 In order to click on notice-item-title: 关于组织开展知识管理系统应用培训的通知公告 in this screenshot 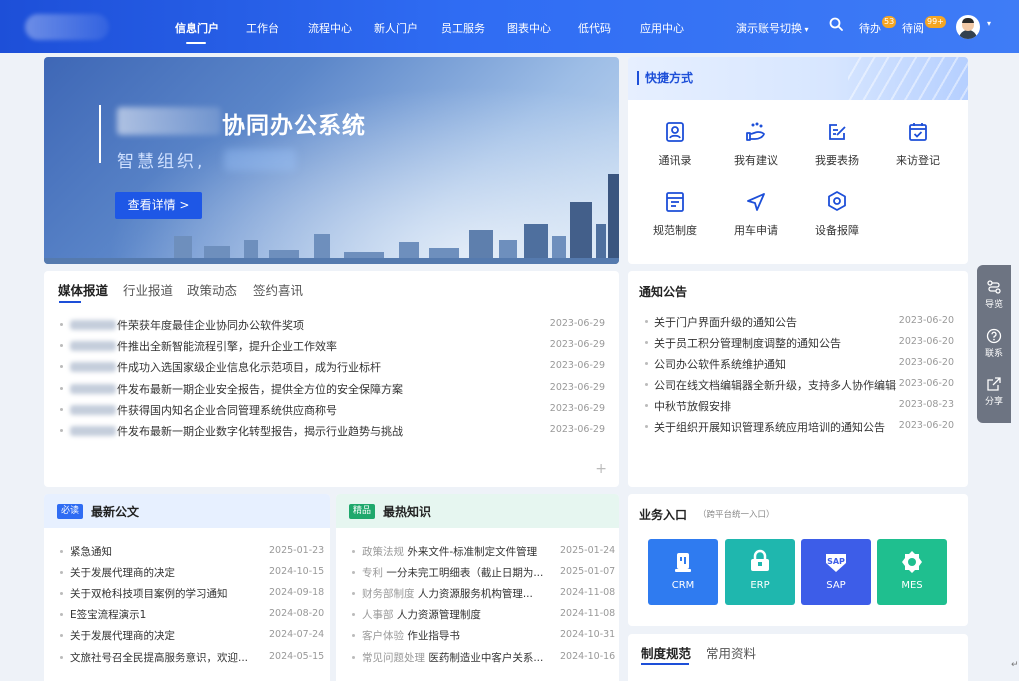, I will do `click(769, 427)`.